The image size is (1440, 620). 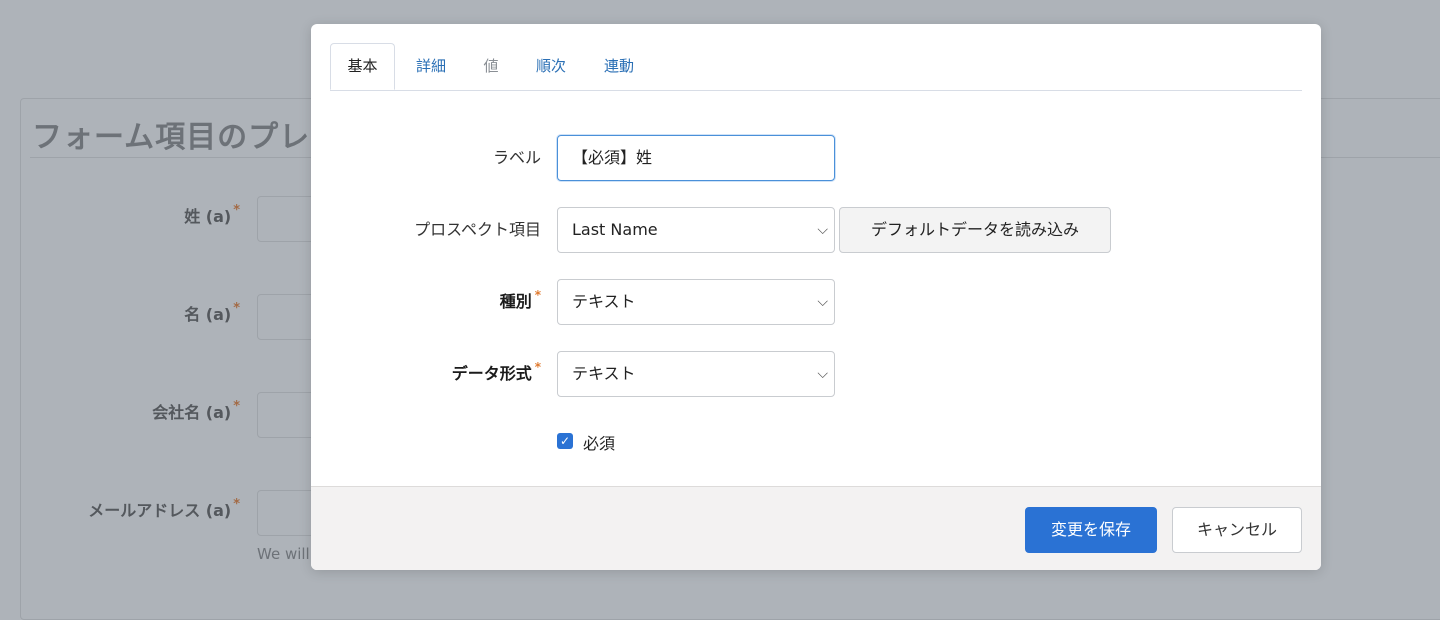 I want to click on background-field-label: メールアドレス (a) *, so click(x=164, y=508).